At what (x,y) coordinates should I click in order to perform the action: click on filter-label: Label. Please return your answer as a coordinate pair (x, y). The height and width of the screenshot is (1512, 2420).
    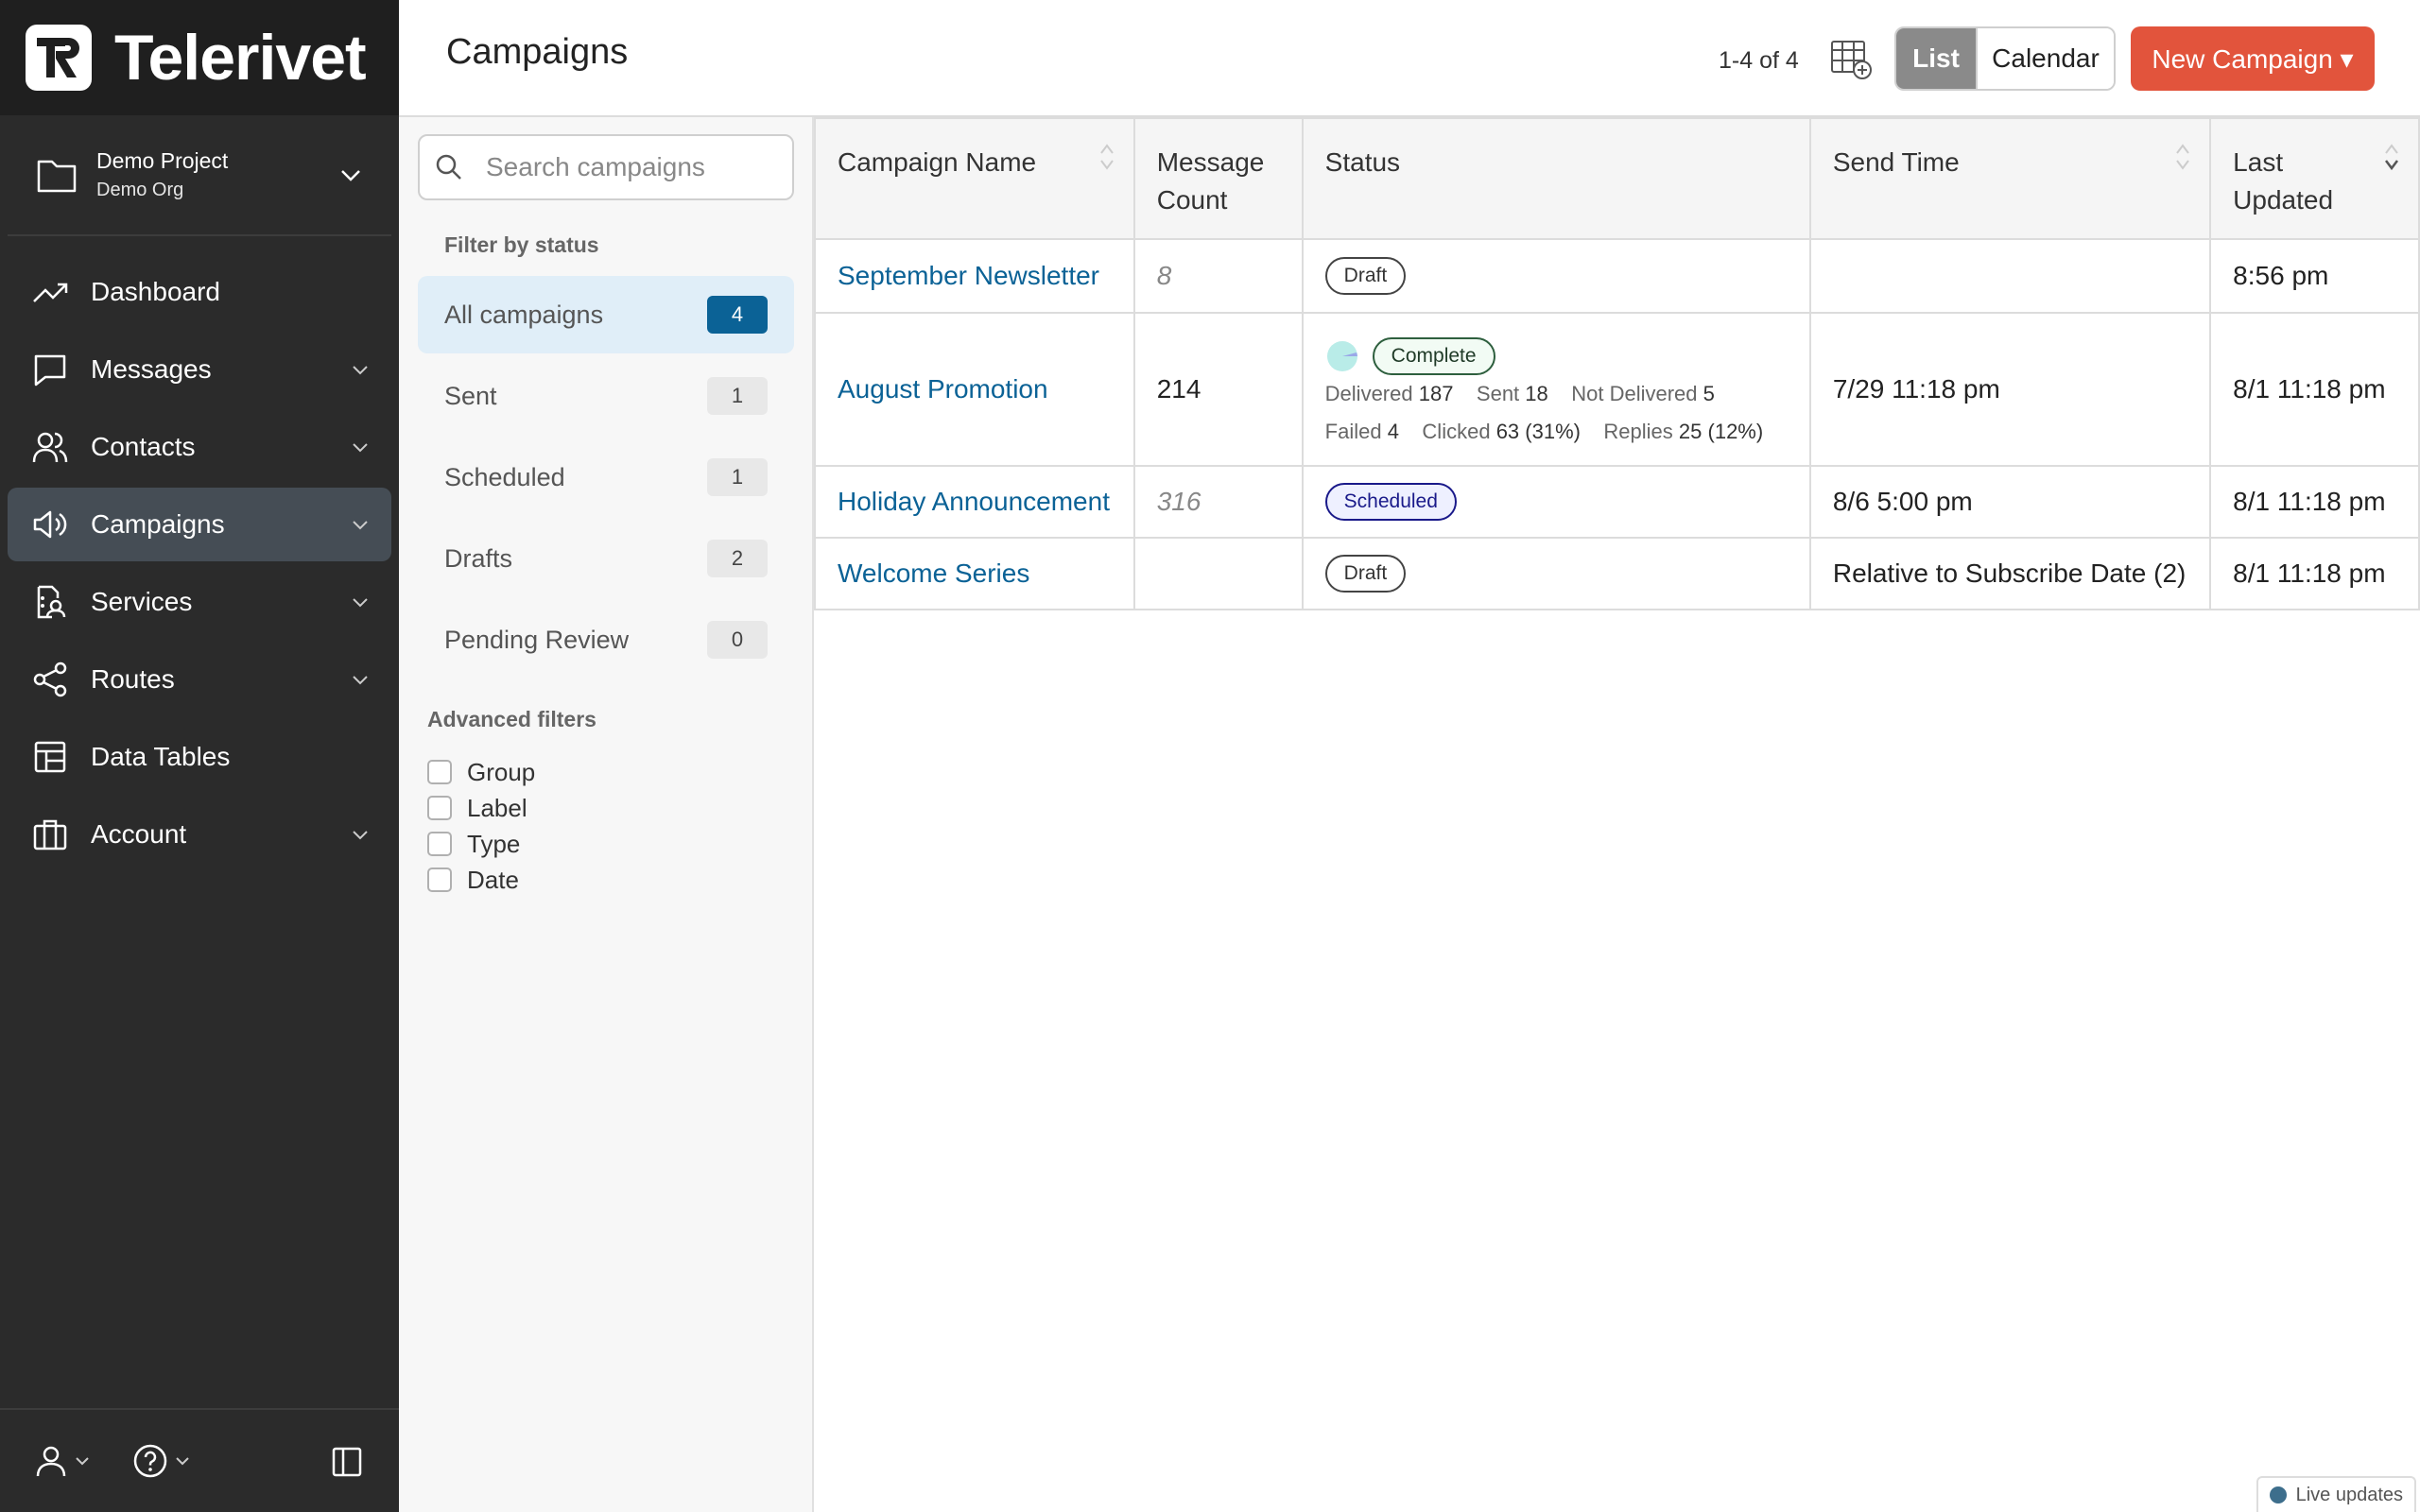
    Looking at the image, I should click on (497, 807).